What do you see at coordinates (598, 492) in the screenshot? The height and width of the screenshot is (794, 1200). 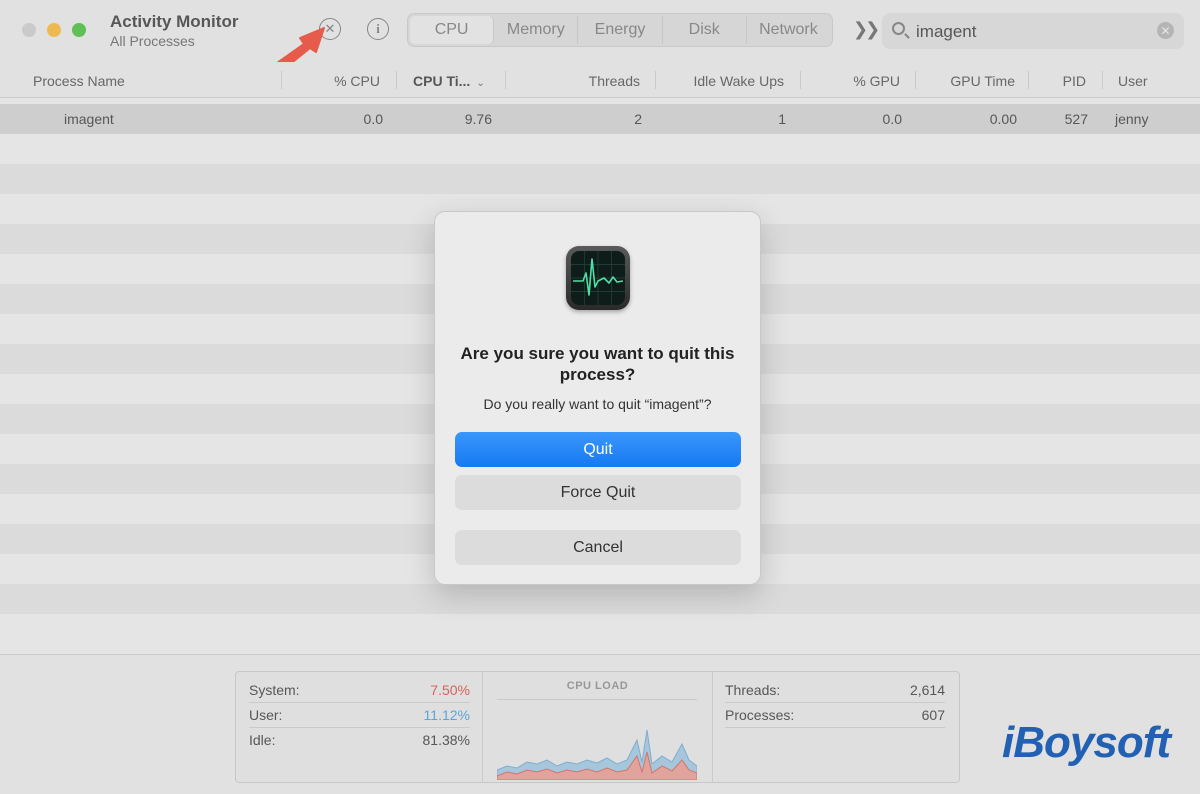 I see `force-quit-button: Force Quit` at bounding box center [598, 492].